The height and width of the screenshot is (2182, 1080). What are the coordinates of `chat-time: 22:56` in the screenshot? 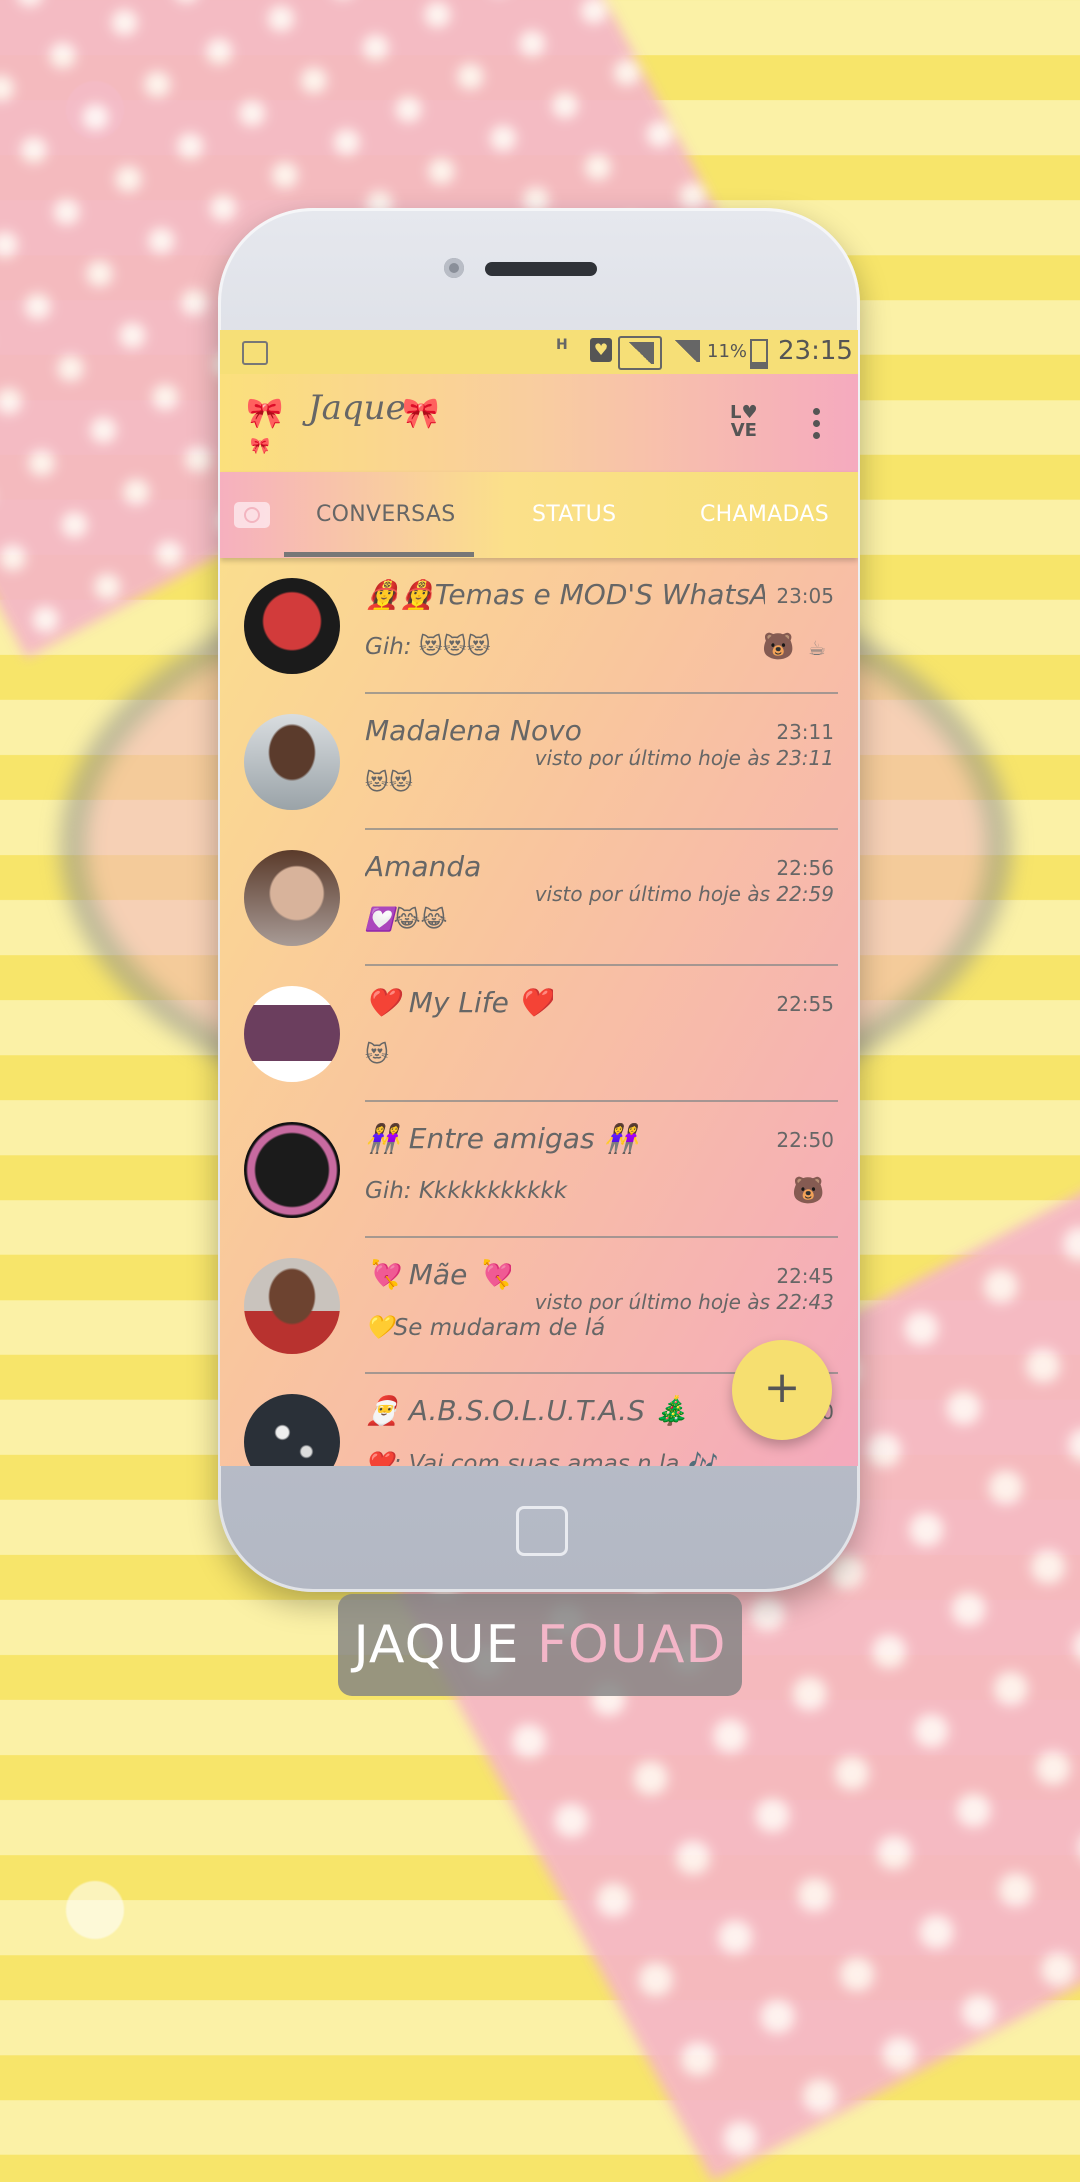 It's located at (805, 868).